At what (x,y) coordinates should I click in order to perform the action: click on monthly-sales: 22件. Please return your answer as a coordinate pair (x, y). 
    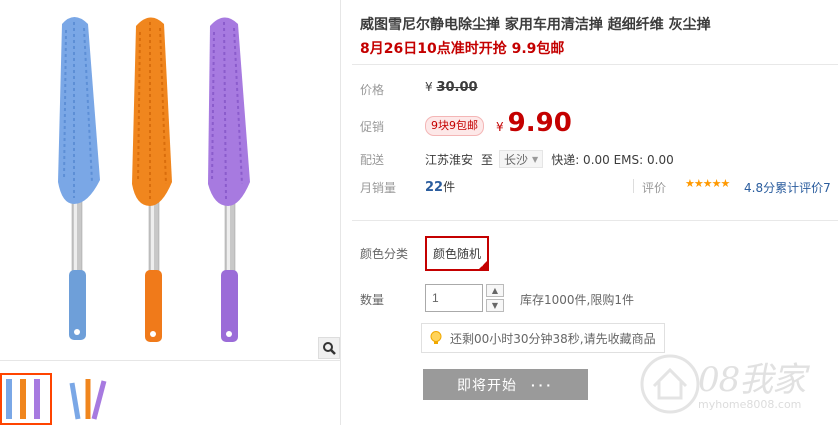
    Looking at the image, I should click on (440, 186).